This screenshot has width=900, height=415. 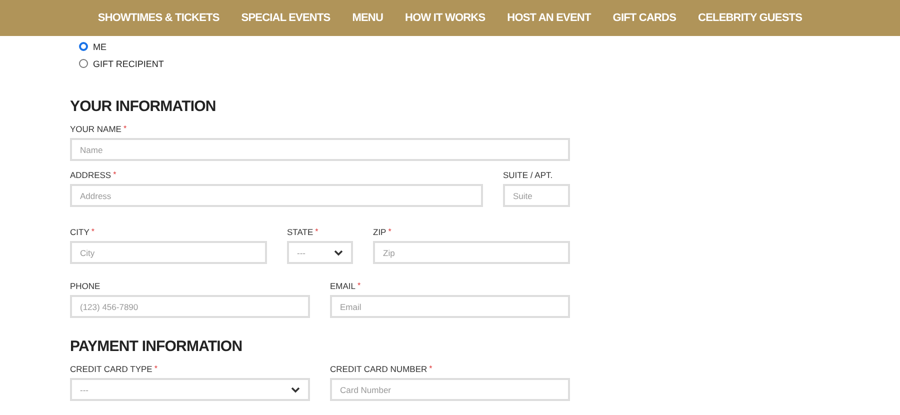 I want to click on input-field: Address, so click(x=276, y=195).